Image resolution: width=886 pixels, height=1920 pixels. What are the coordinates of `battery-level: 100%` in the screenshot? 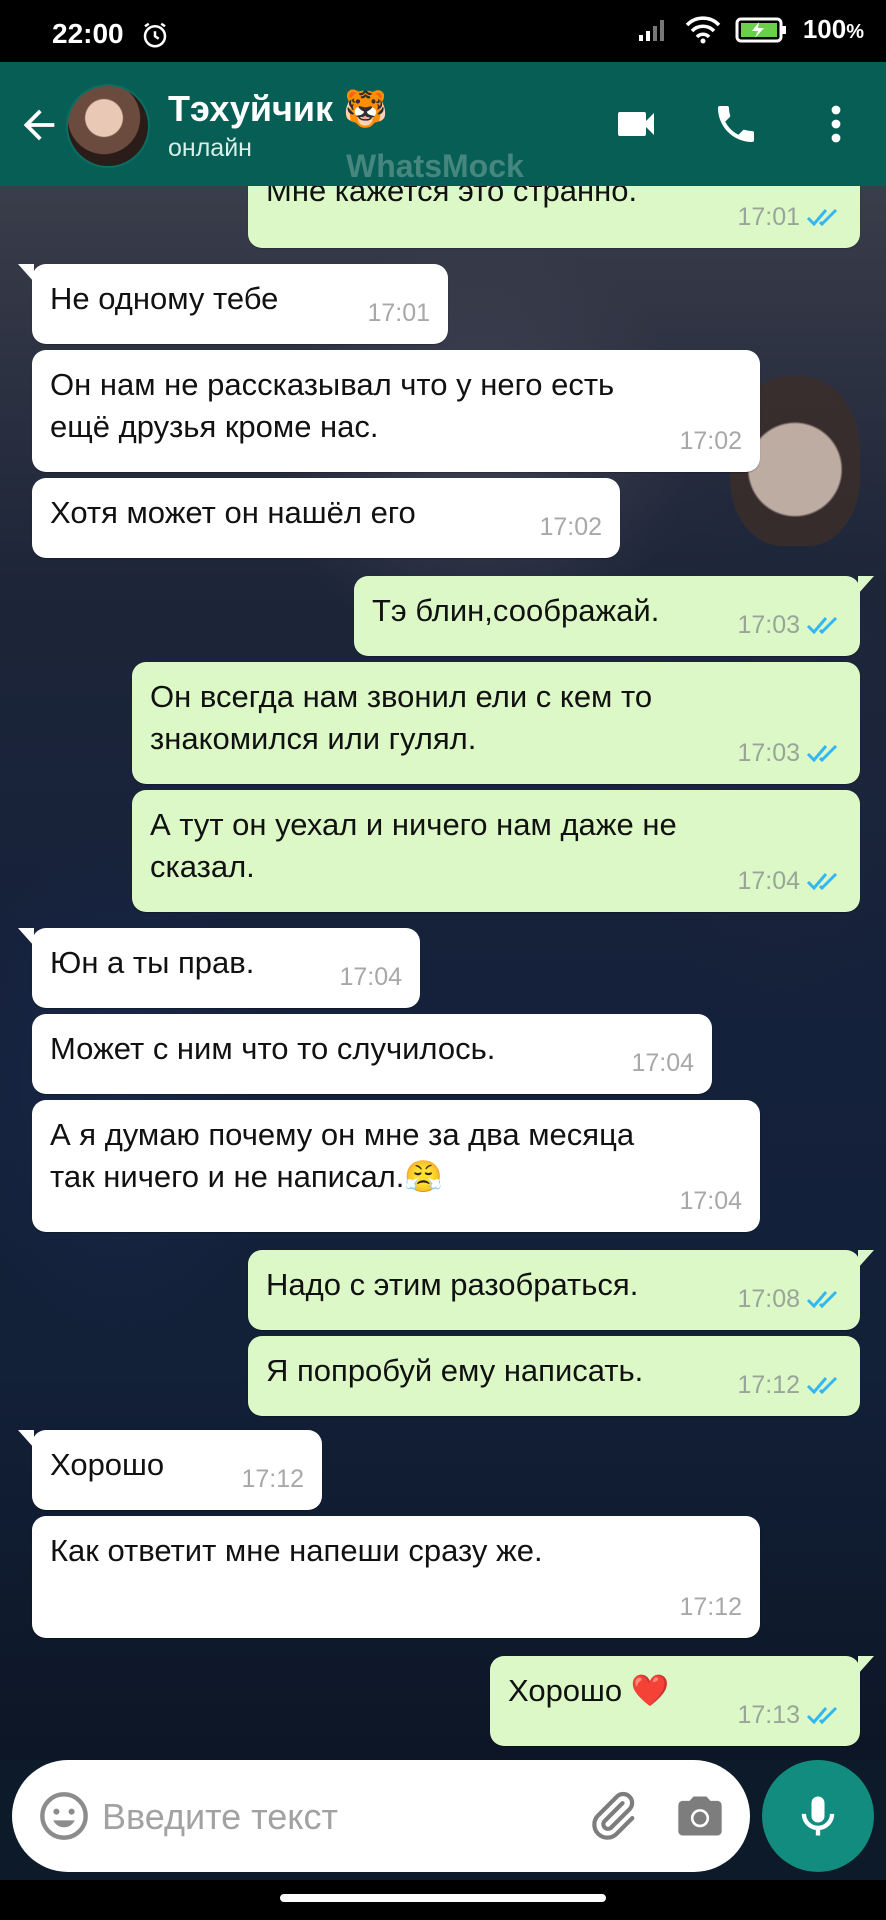 It's located at (833, 29).